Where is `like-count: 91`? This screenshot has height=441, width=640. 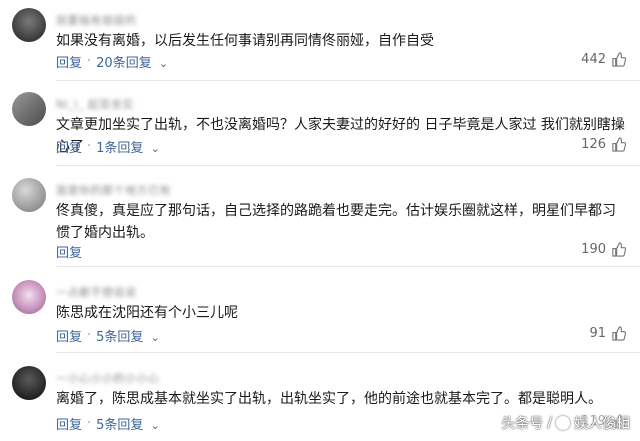 like-count: 91 is located at coordinates (597, 333).